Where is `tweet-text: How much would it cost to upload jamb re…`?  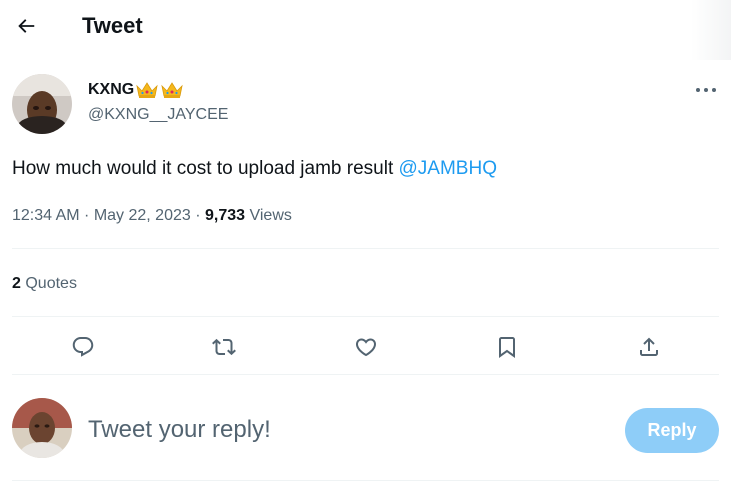 tweet-text: How much would it cost to upload jamb re… is located at coordinates (254, 169).